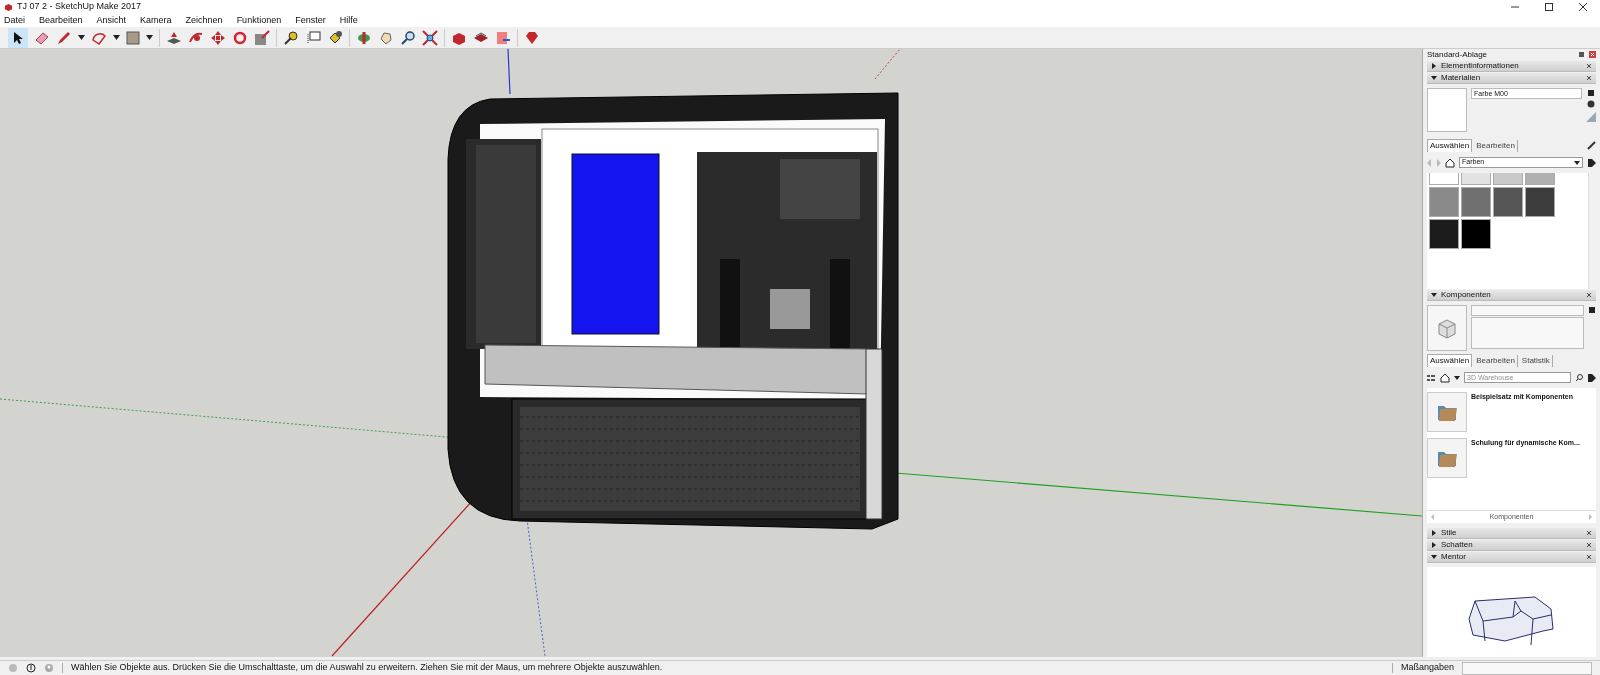  I want to click on select-tool-button, so click(18, 37).